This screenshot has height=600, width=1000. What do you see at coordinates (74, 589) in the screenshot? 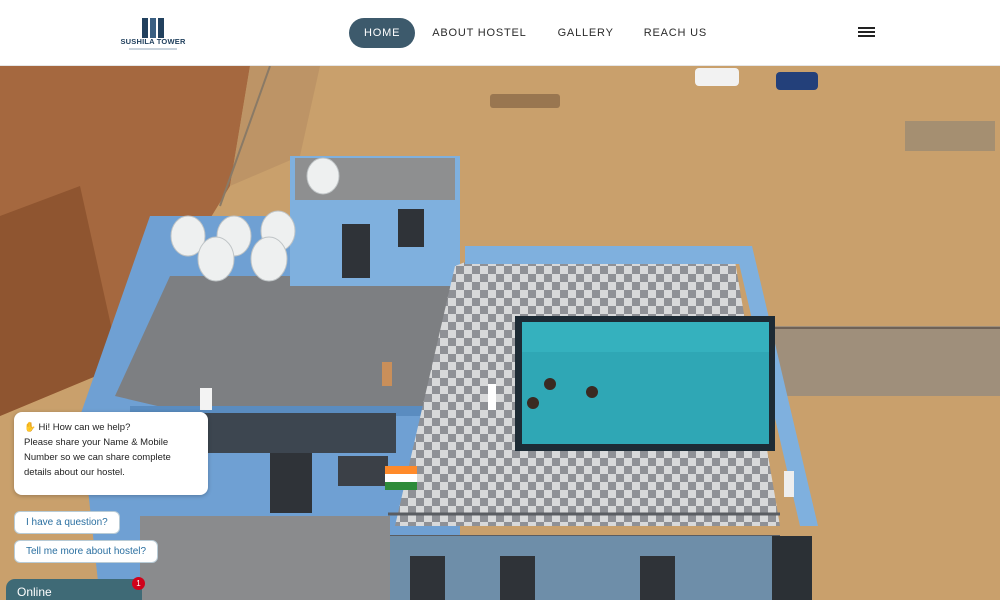
I see `chat-online-tab: Online` at bounding box center [74, 589].